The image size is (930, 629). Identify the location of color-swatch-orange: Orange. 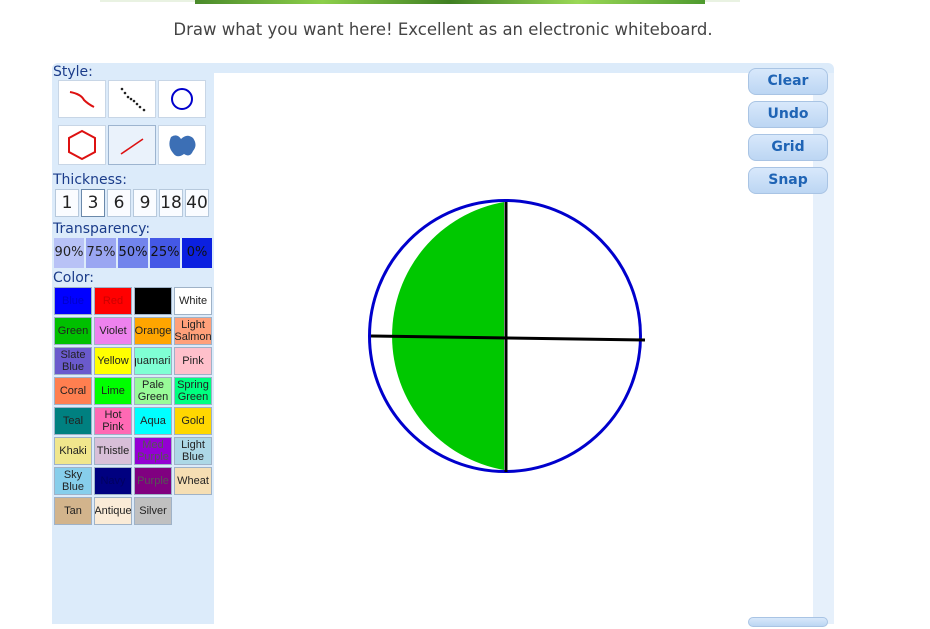
(153, 331).